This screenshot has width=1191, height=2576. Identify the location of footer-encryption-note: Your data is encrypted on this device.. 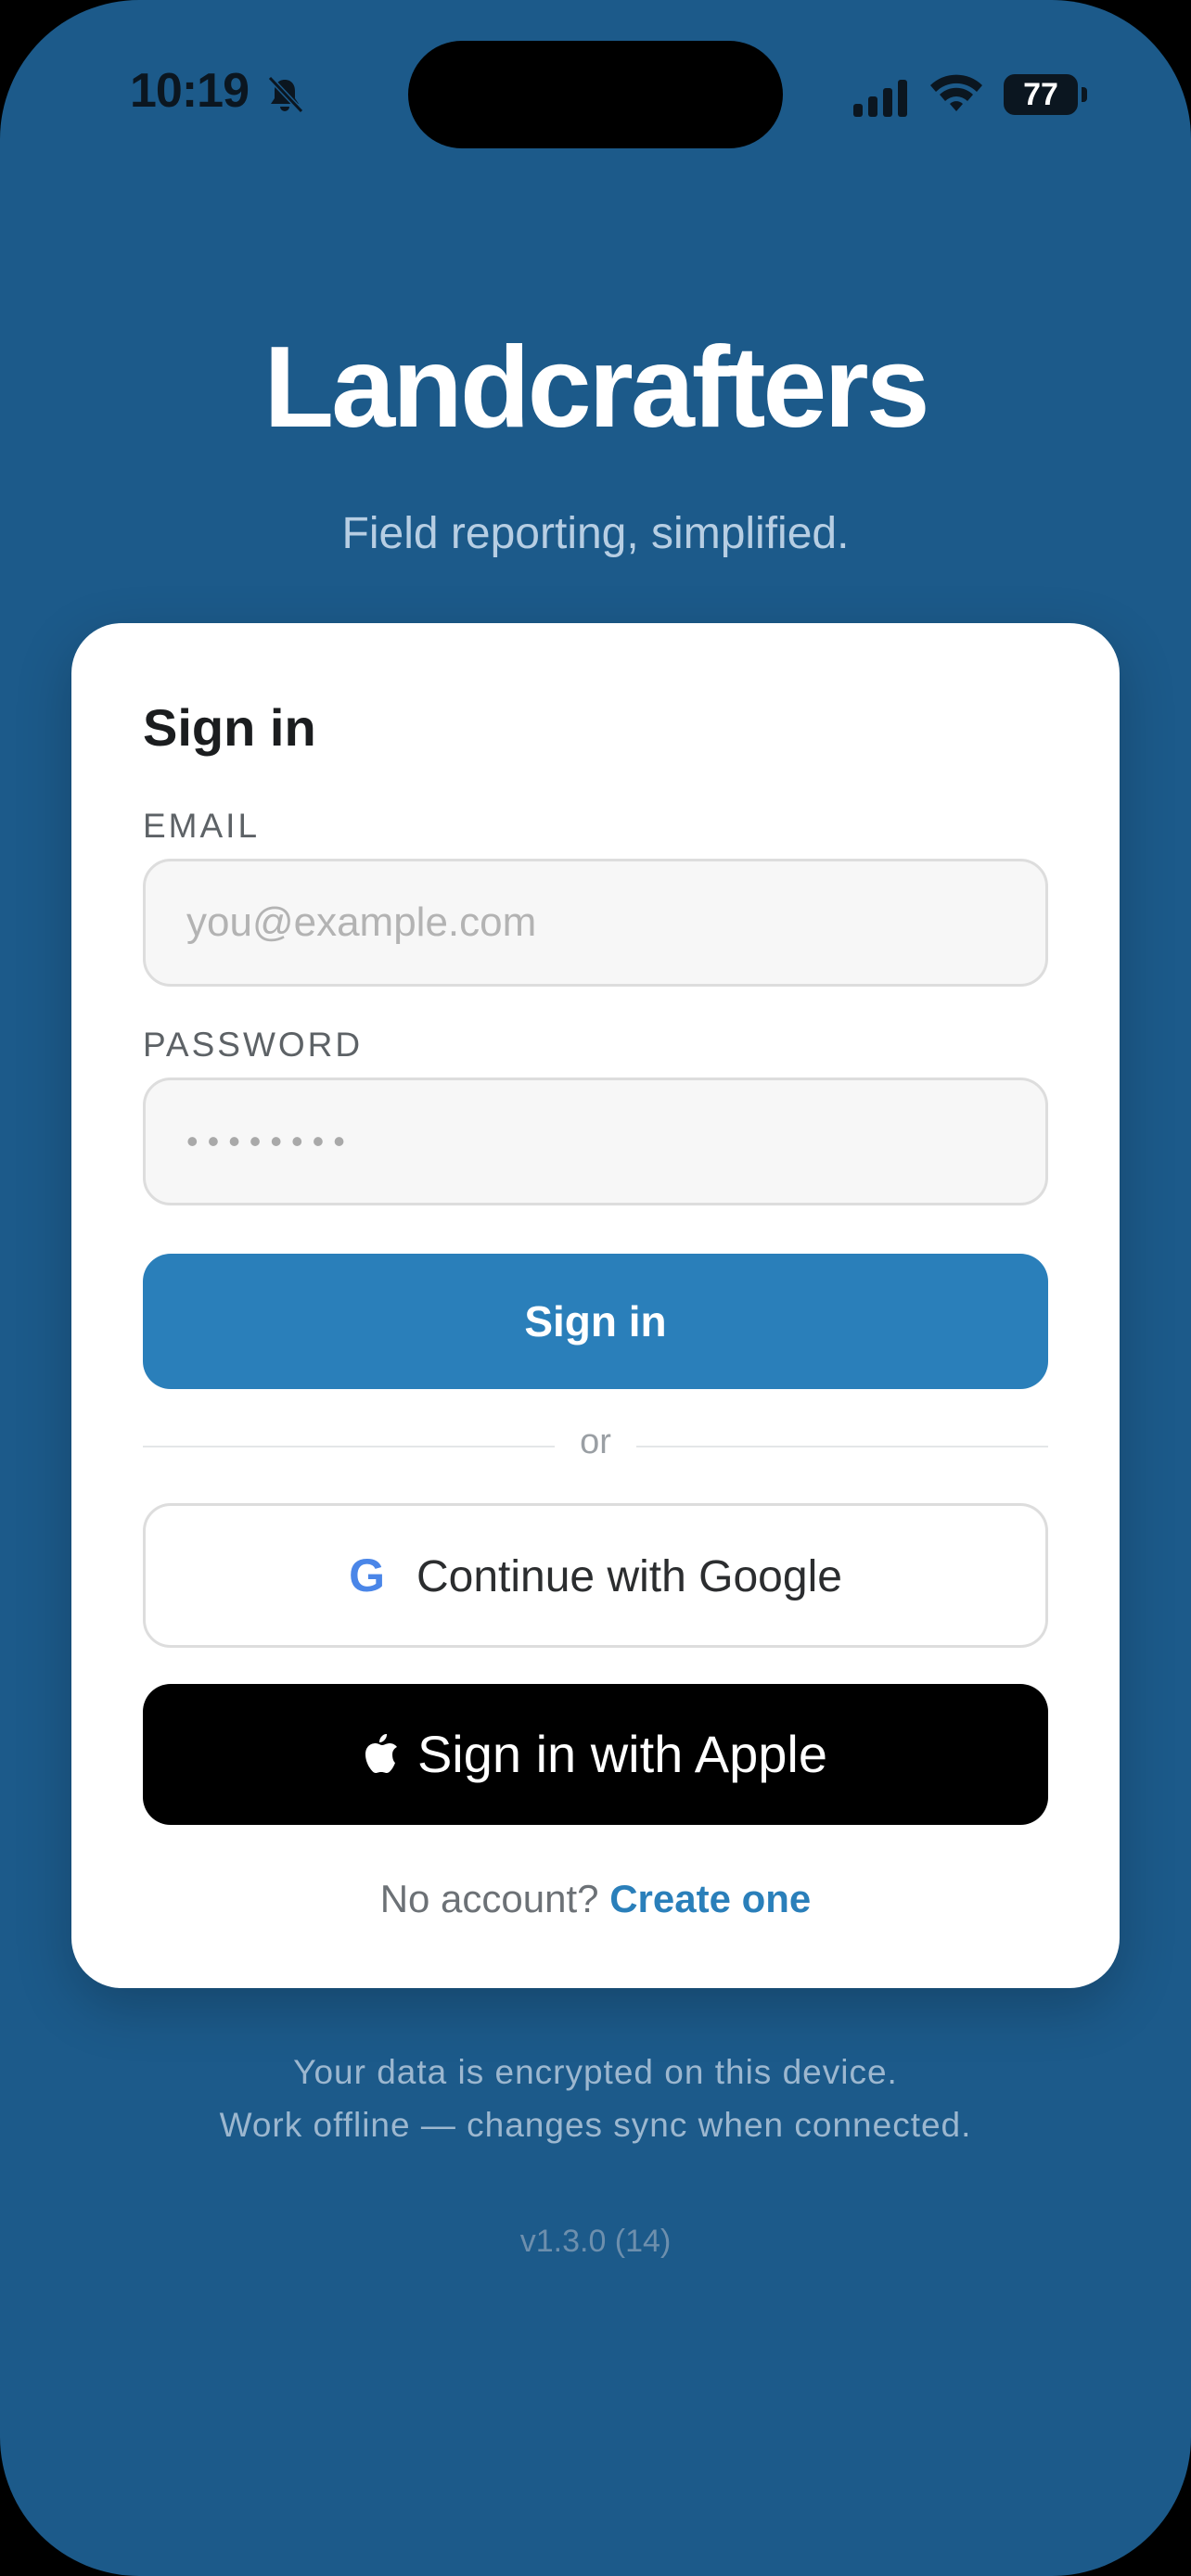
(595, 2072).